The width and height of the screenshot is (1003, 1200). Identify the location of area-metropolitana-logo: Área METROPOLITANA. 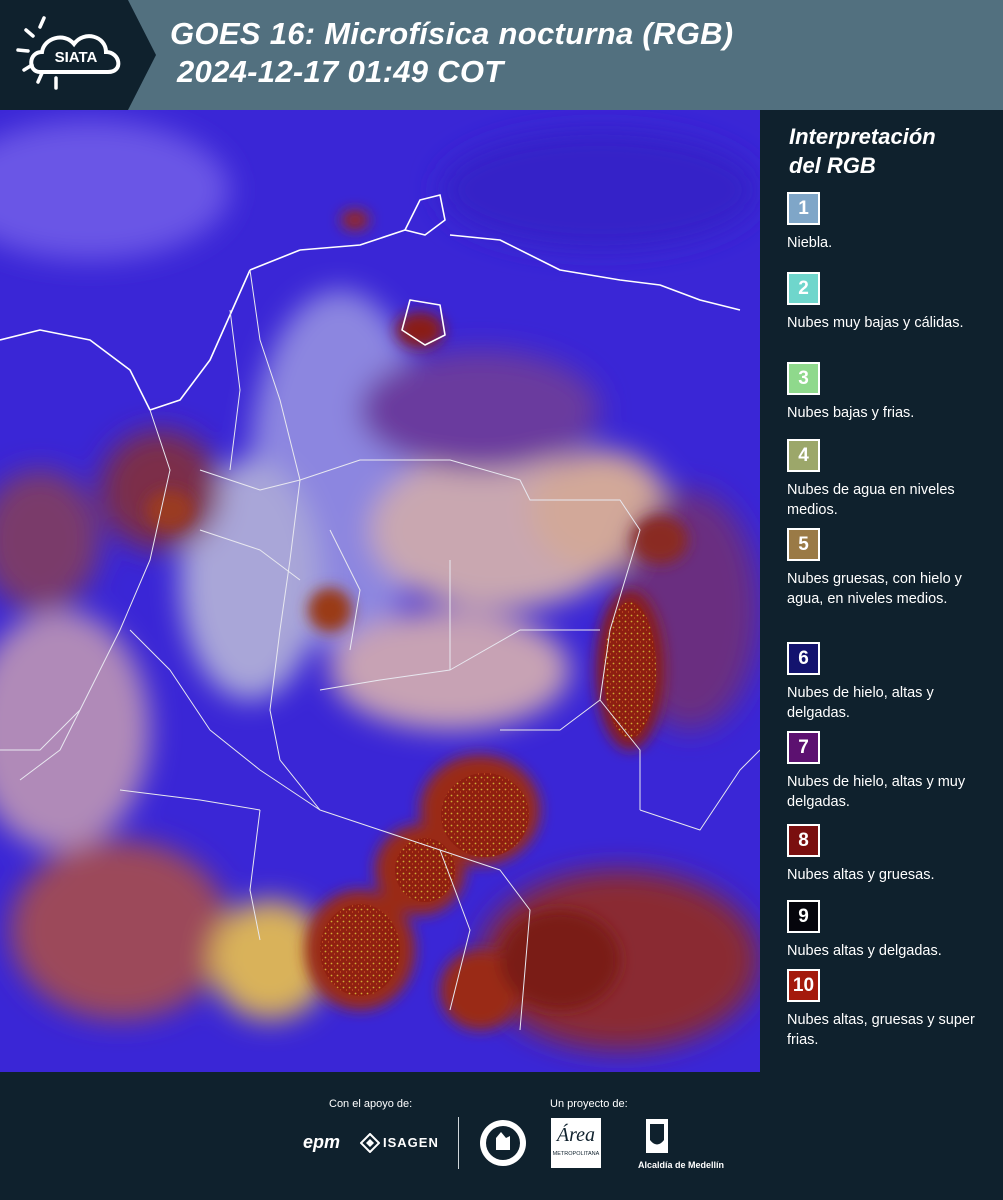
(576, 1143).